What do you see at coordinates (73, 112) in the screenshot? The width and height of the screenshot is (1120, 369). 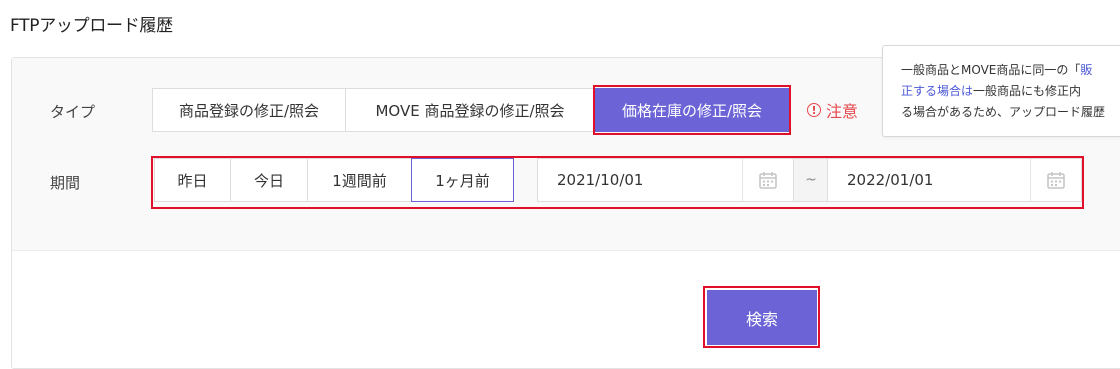 I see `type-label: タイプ` at bounding box center [73, 112].